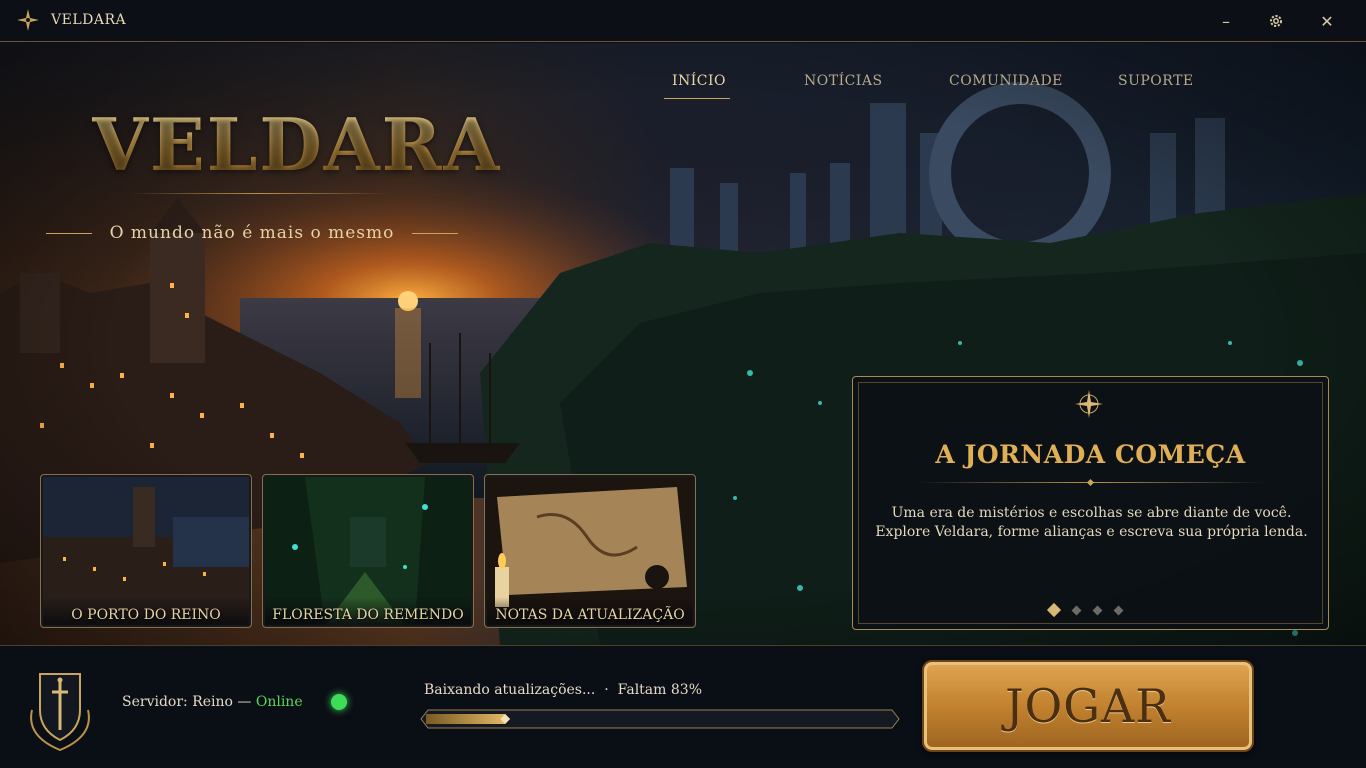 This screenshot has height=768, width=1366. What do you see at coordinates (697, 98) in the screenshot?
I see `nav-active-indicator` at bounding box center [697, 98].